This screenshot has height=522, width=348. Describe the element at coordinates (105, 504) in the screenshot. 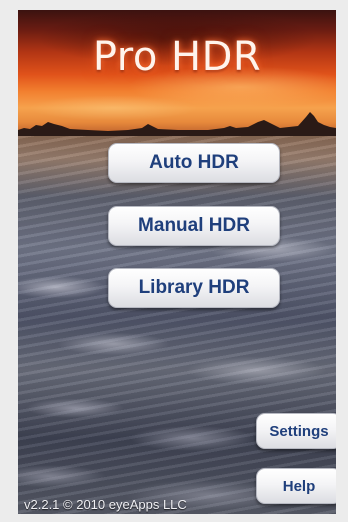

I see `version-copyright-text: v2.2.1 © 2010 eyeApps LLC` at that location.